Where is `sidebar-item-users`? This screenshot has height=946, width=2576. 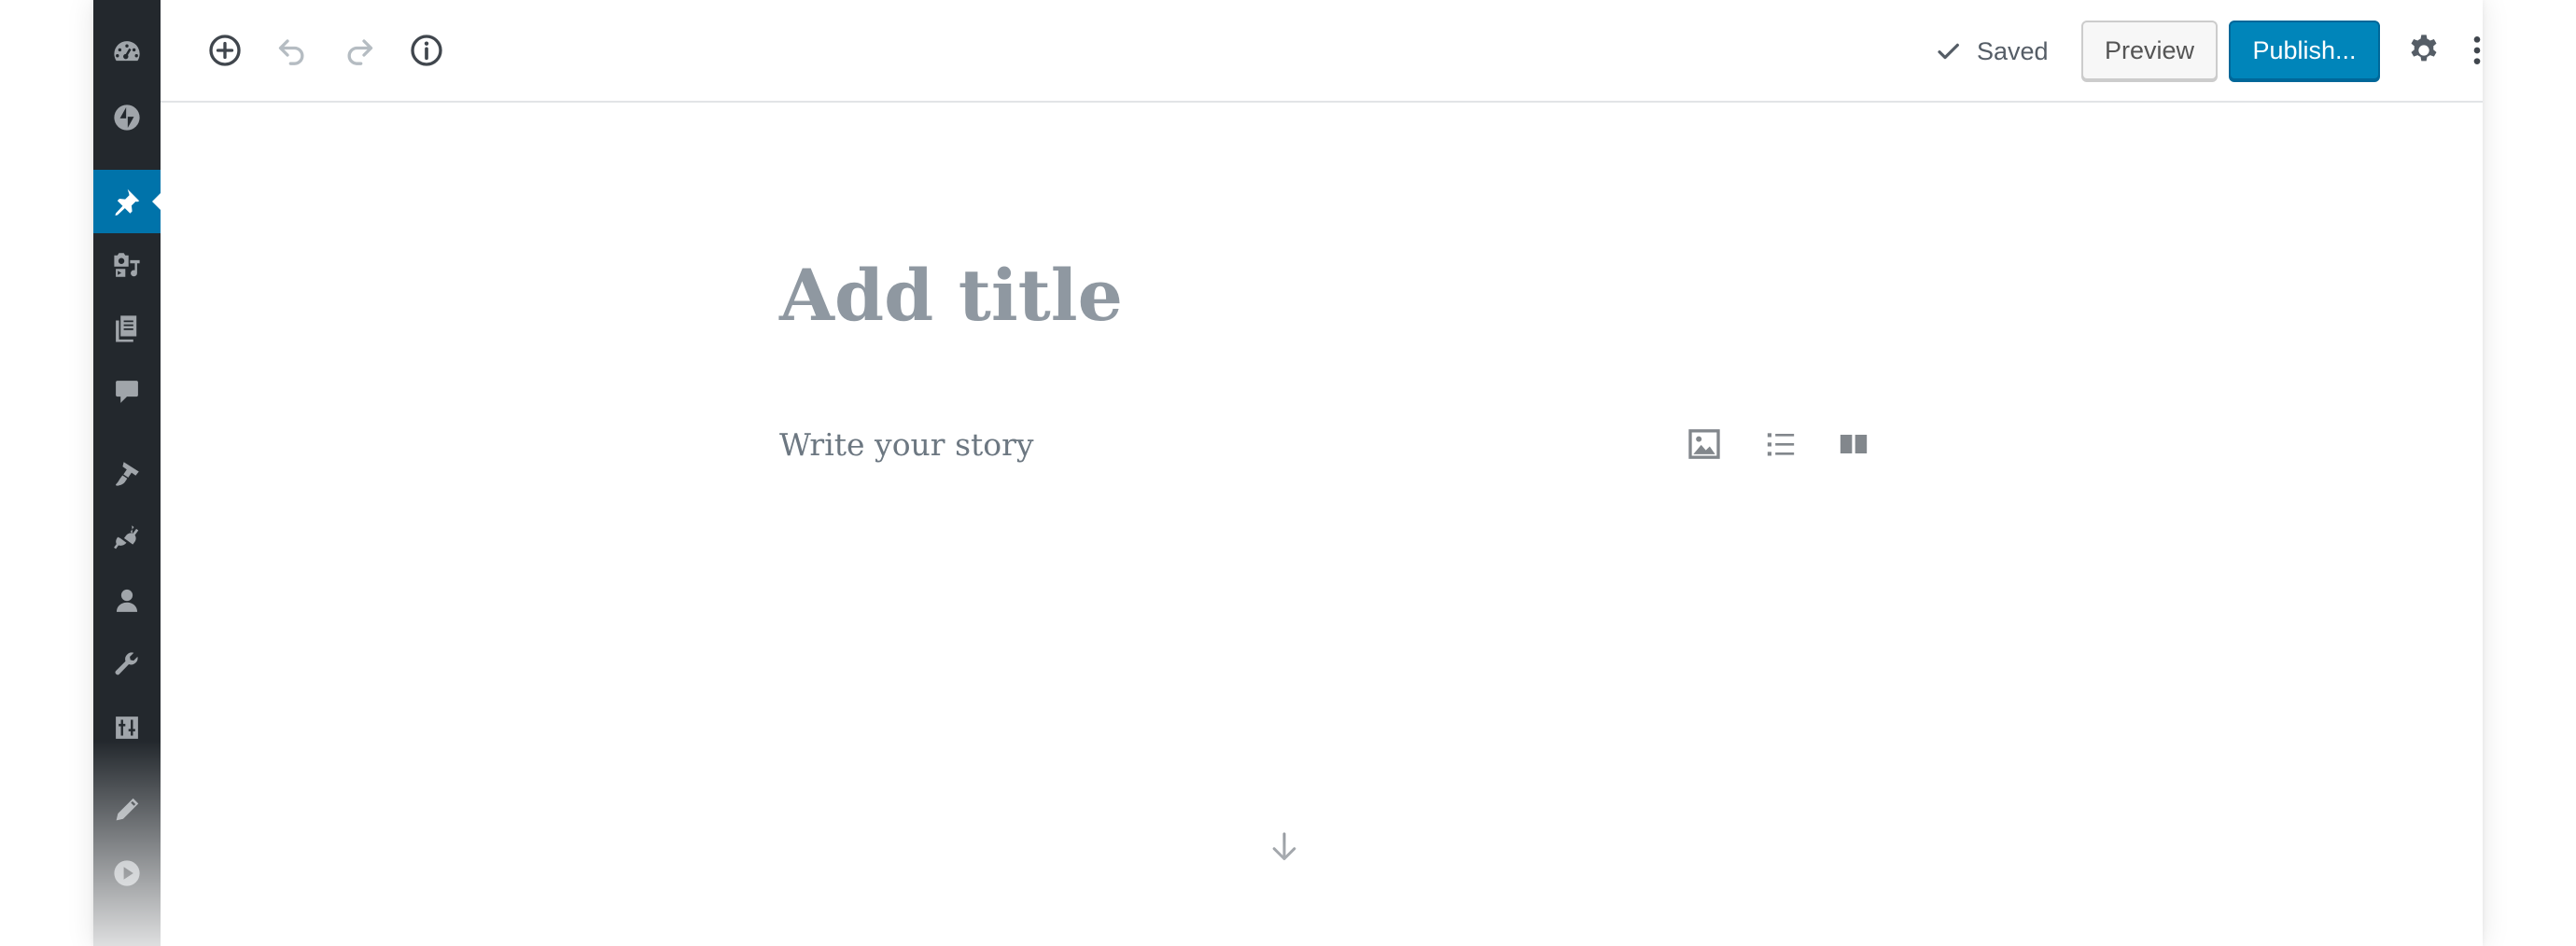
sidebar-item-users is located at coordinates (127, 601).